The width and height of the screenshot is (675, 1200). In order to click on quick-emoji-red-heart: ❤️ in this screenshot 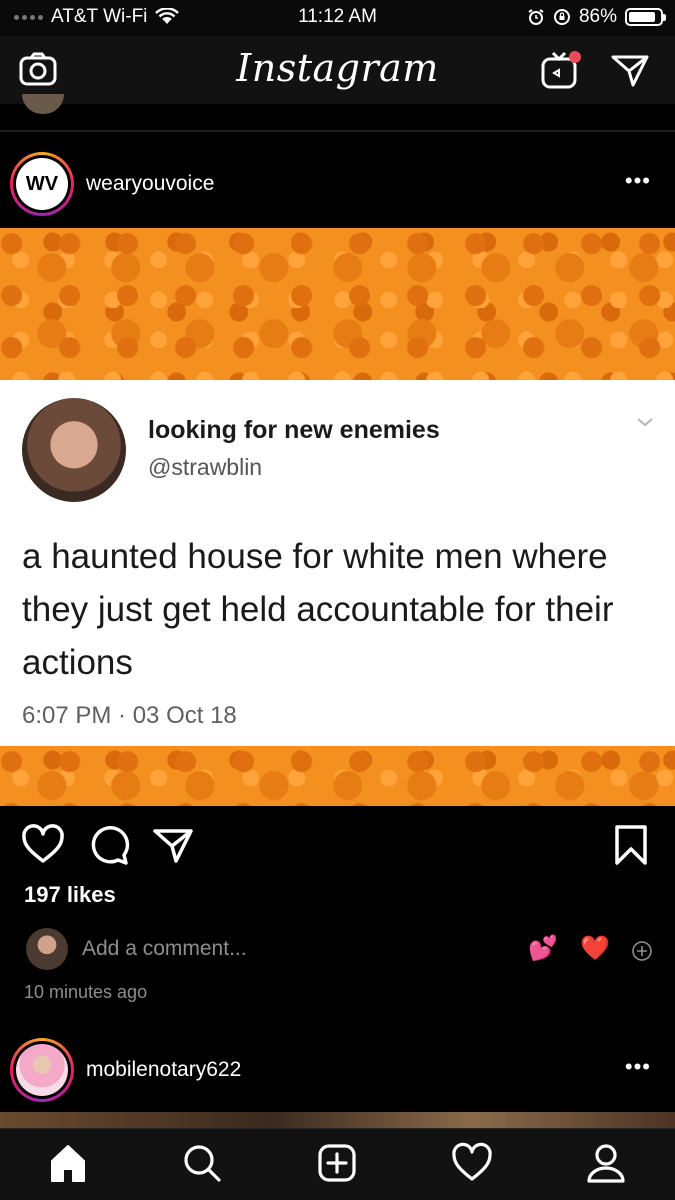, I will do `click(595, 948)`.